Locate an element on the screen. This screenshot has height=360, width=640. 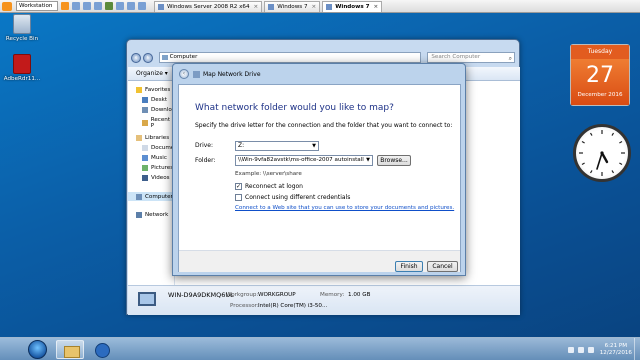
checkmark-icon: ✓ is located at coordinates (238, 186).